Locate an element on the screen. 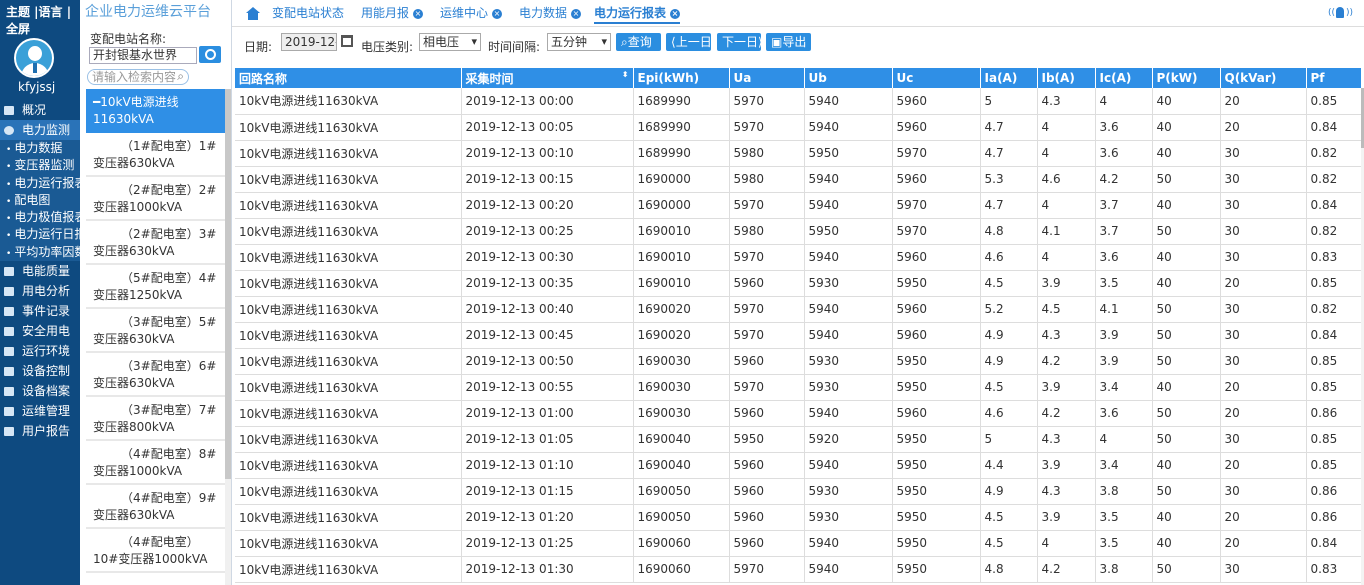  nav-subitem: 电力数据 is located at coordinates (40, 149).